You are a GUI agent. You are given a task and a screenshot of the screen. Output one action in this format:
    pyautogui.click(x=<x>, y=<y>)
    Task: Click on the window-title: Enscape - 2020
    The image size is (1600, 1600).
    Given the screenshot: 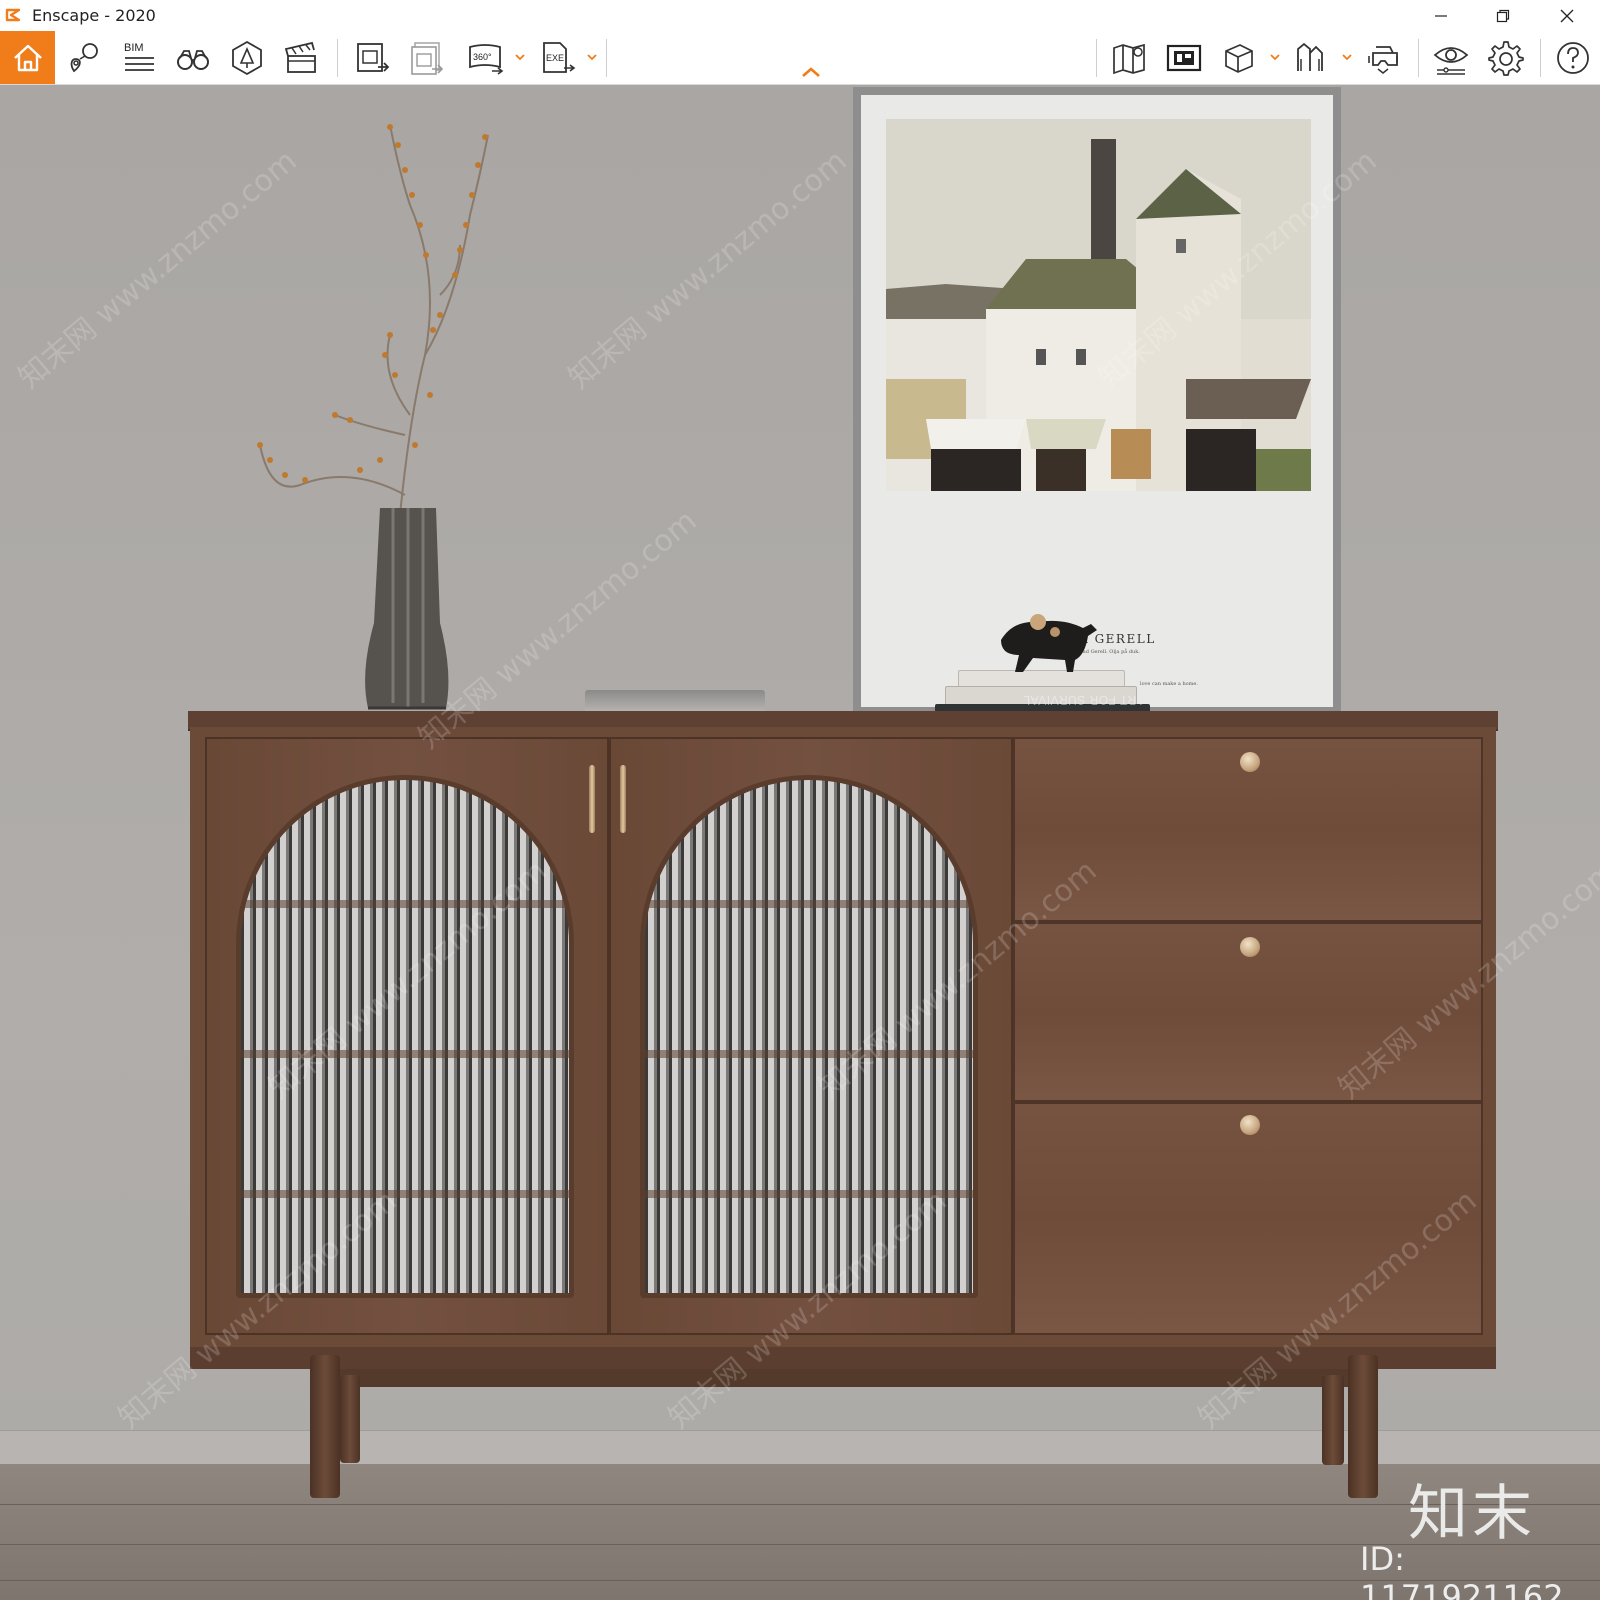 What is the action you would take?
    pyautogui.click(x=94, y=15)
    